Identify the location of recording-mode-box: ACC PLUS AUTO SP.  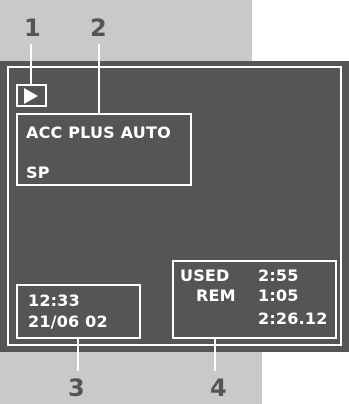
(104, 149).